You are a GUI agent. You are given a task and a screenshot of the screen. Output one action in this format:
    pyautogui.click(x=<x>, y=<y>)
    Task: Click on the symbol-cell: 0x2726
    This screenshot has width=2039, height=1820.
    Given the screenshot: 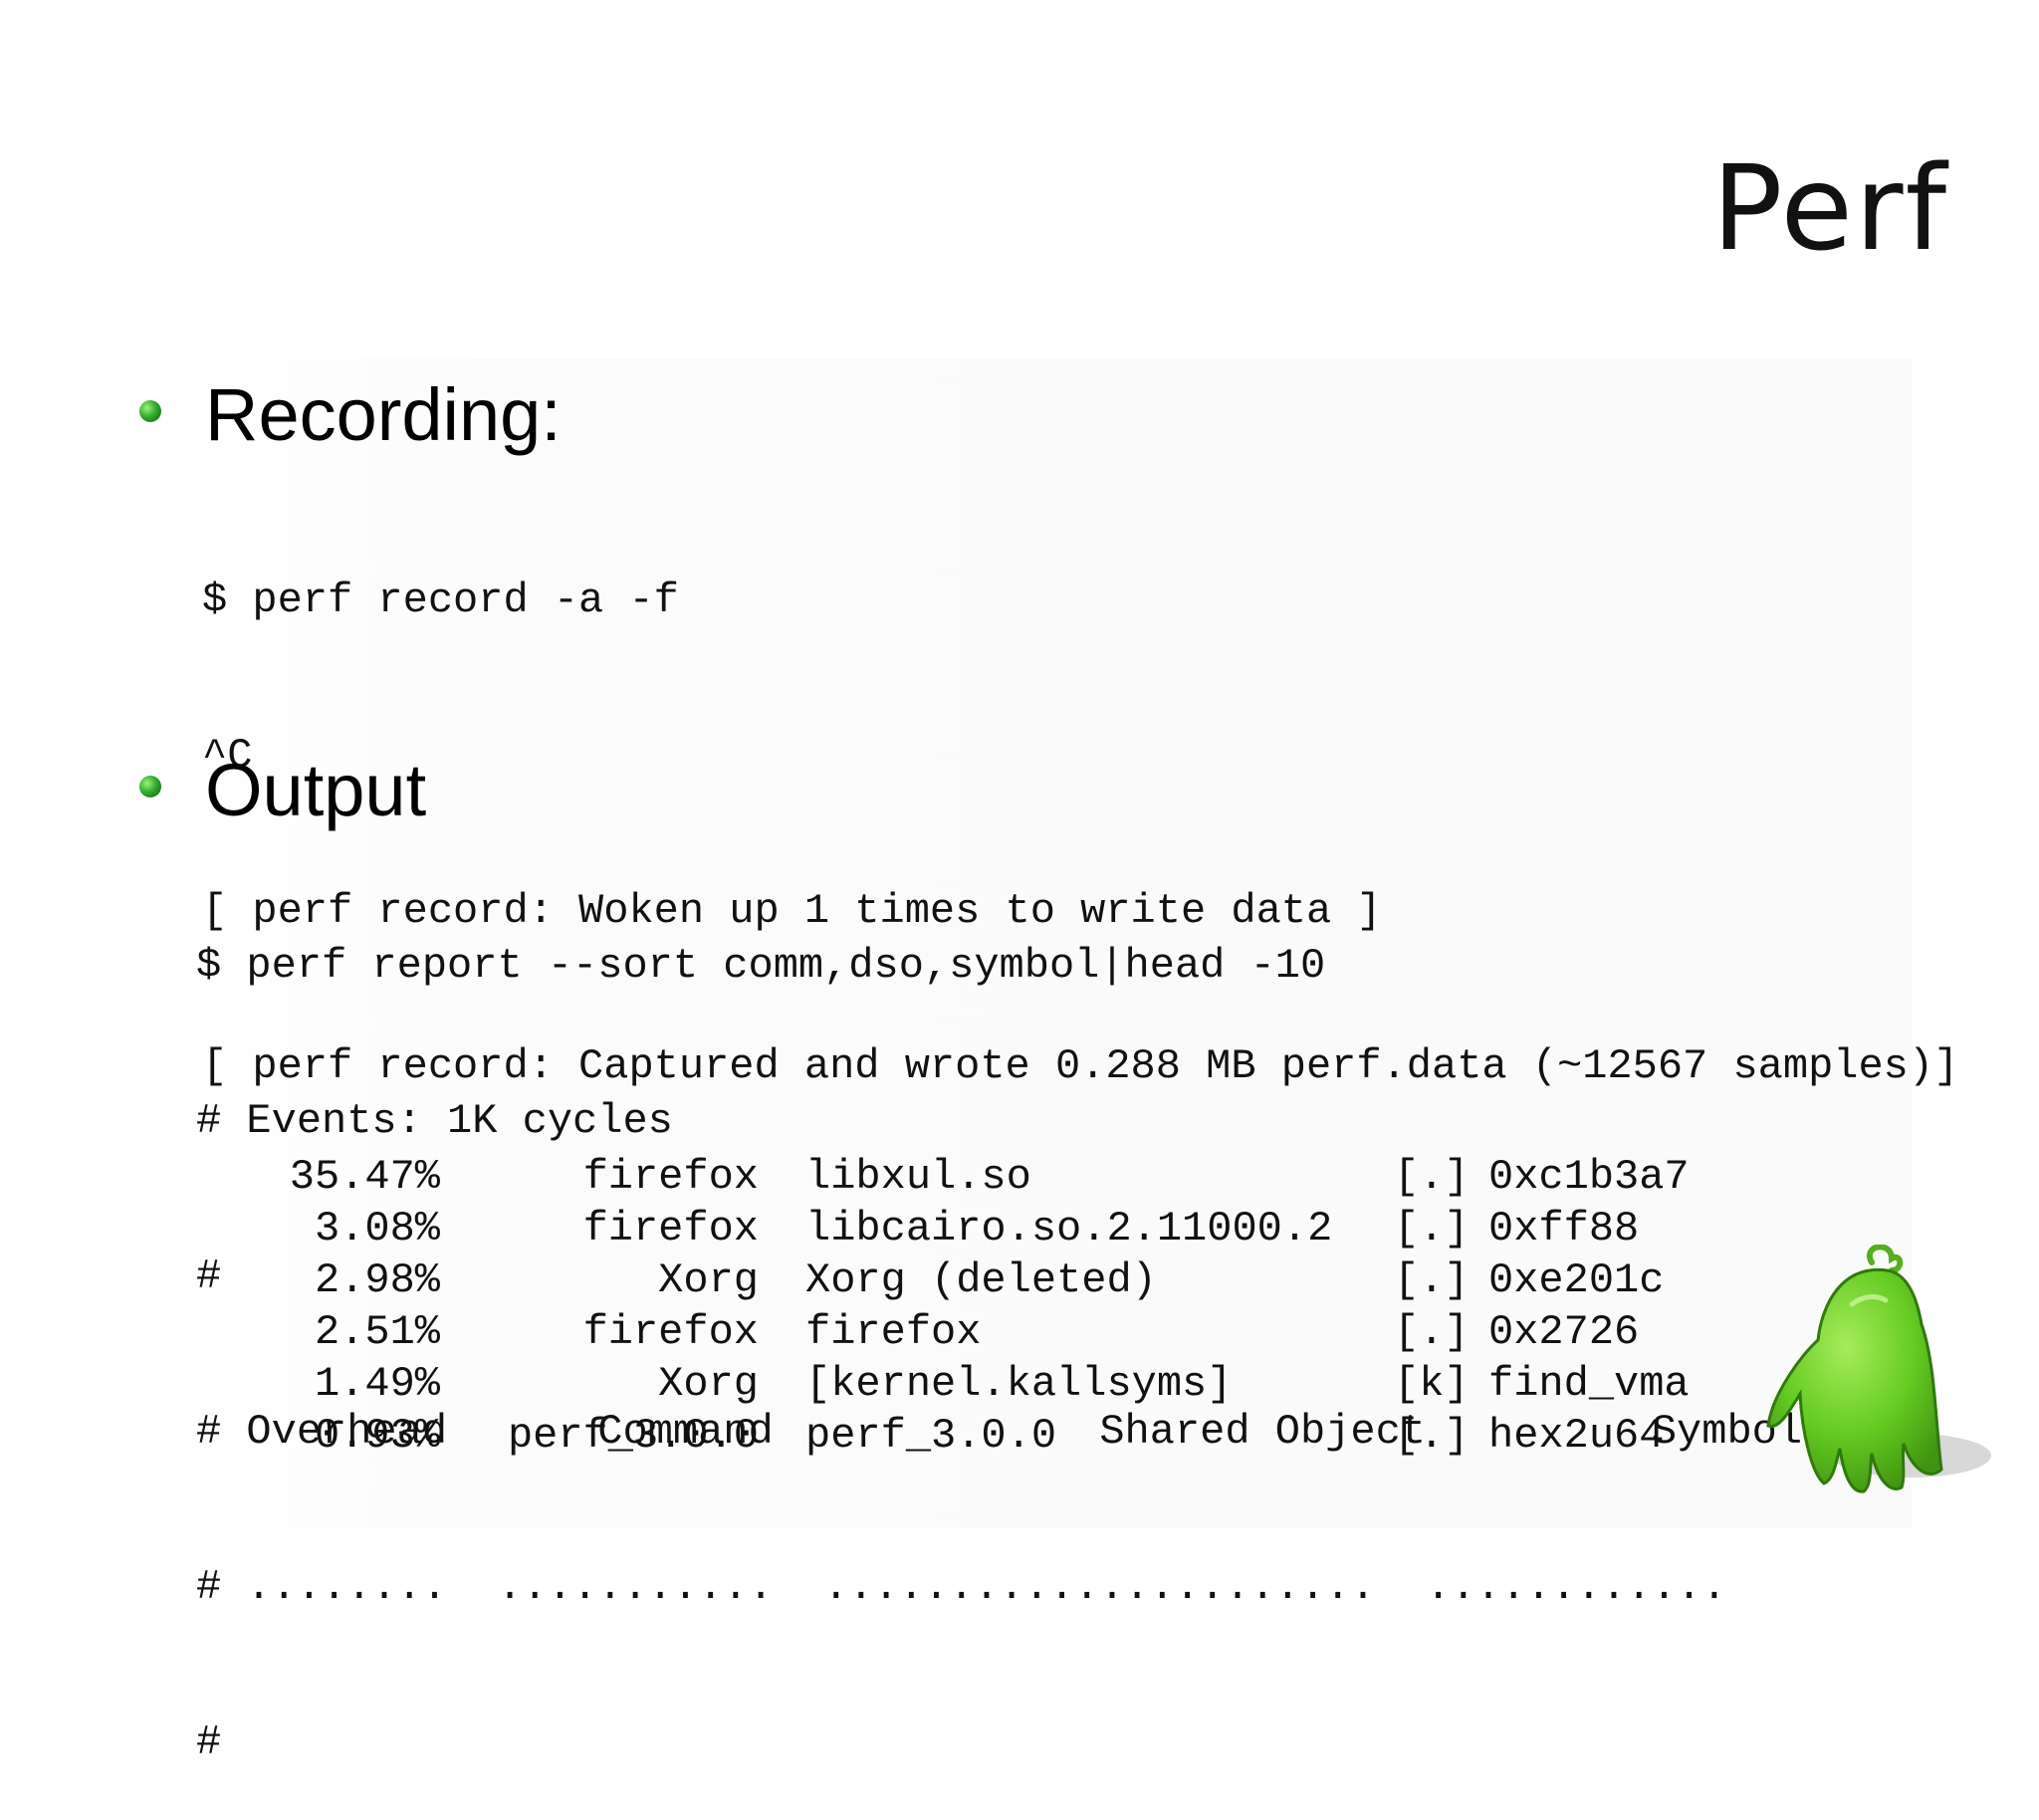 What is the action you would take?
    pyautogui.click(x=1564, y=1332)
    